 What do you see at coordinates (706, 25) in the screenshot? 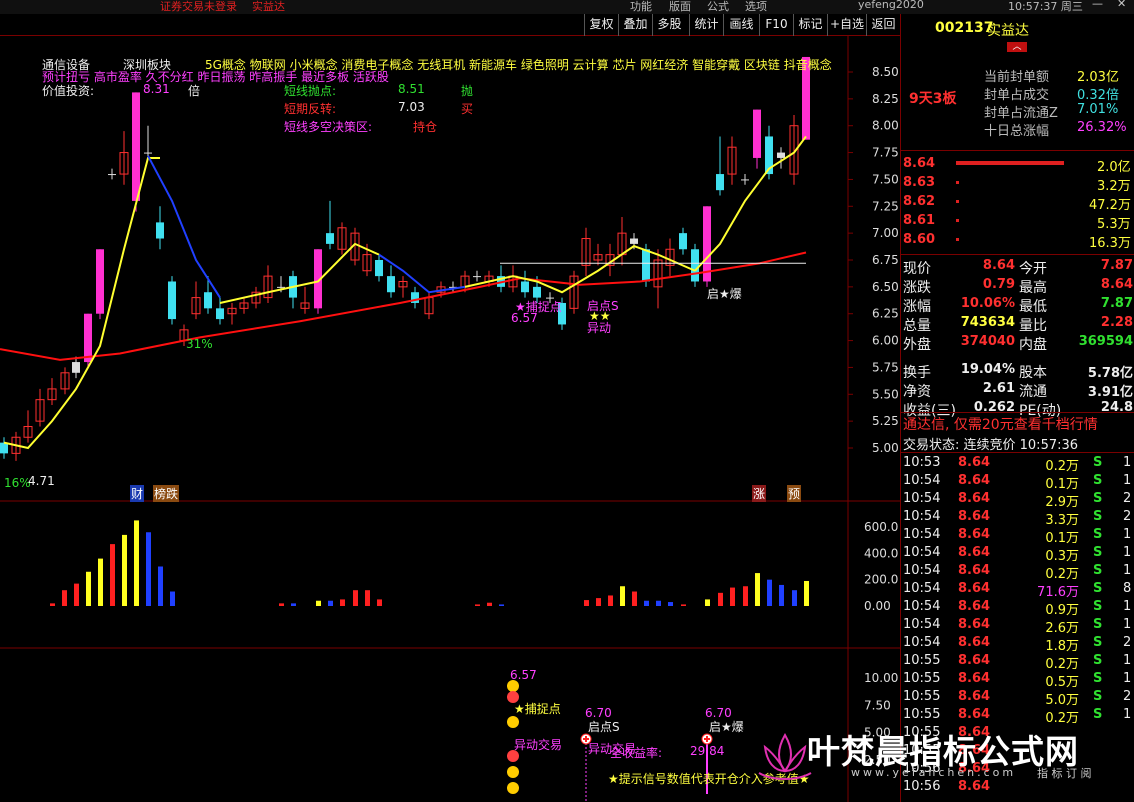
I see `button-stats: 统计` at bounding box center [706, 25].